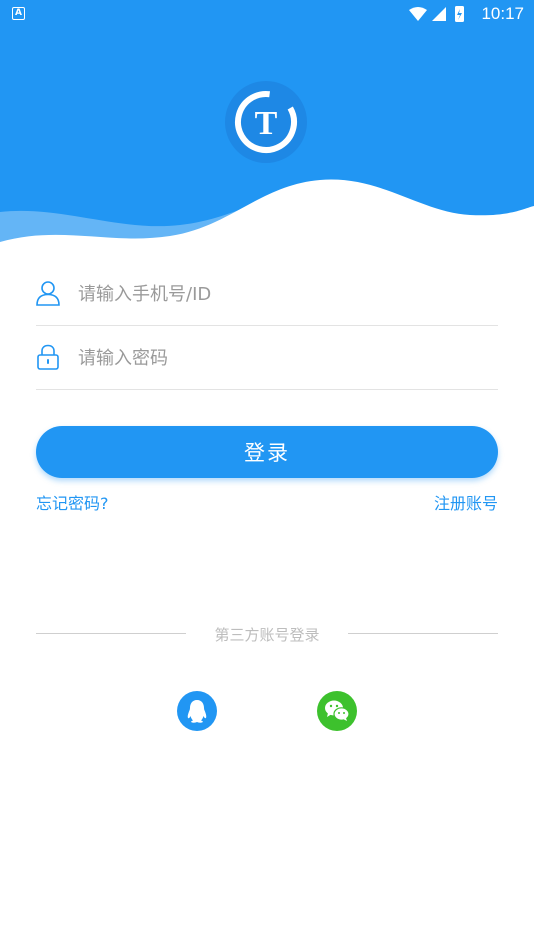  Describe the element at coordinates (283, 294) in the screenshot. I see `phone-input` at that location.